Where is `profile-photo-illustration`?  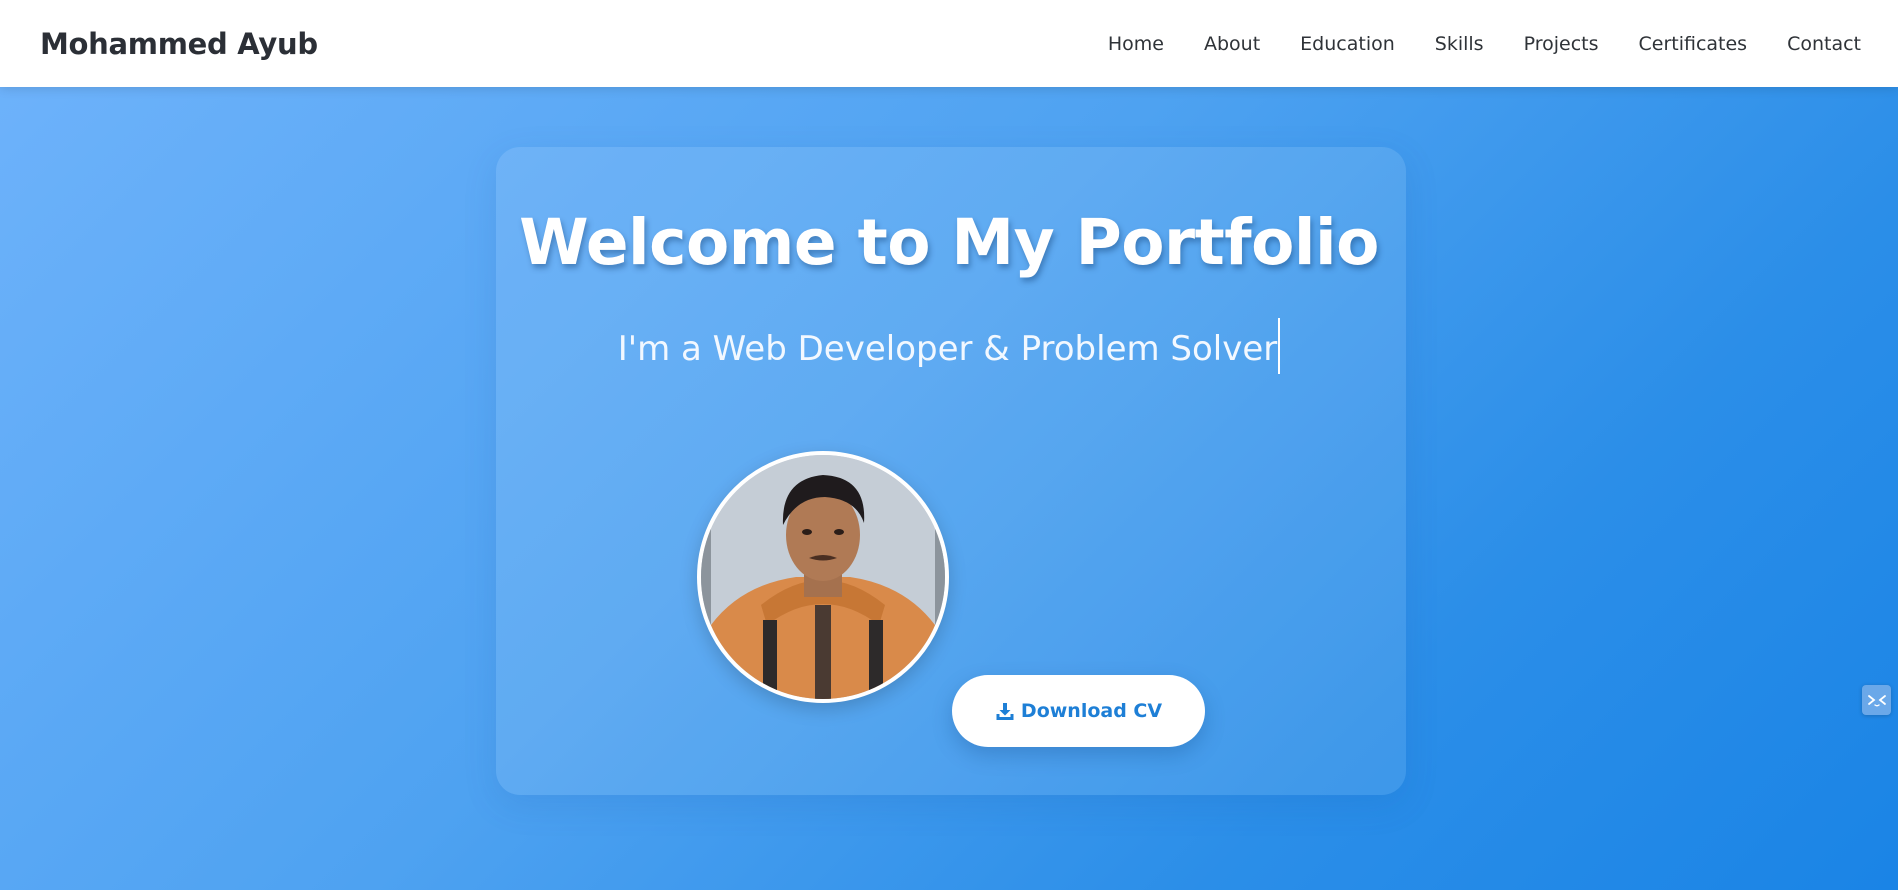
profile-photo-illustration is located at coordinates (823, 577).